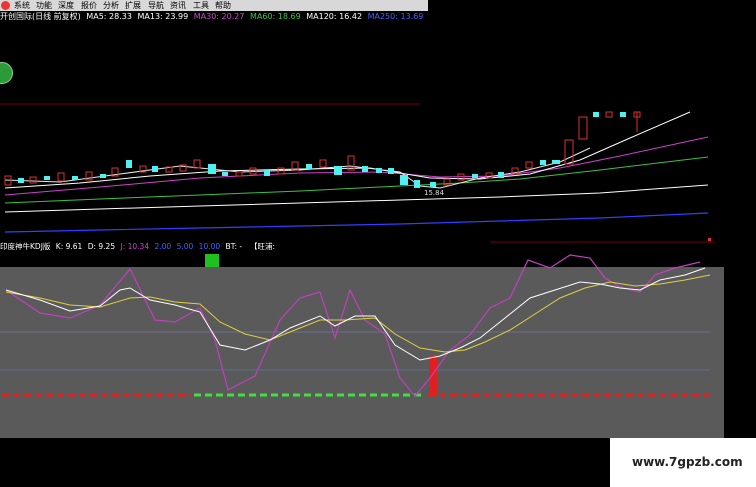  I want to click on watermark: www.7gpzb.com, so click(683, 462).